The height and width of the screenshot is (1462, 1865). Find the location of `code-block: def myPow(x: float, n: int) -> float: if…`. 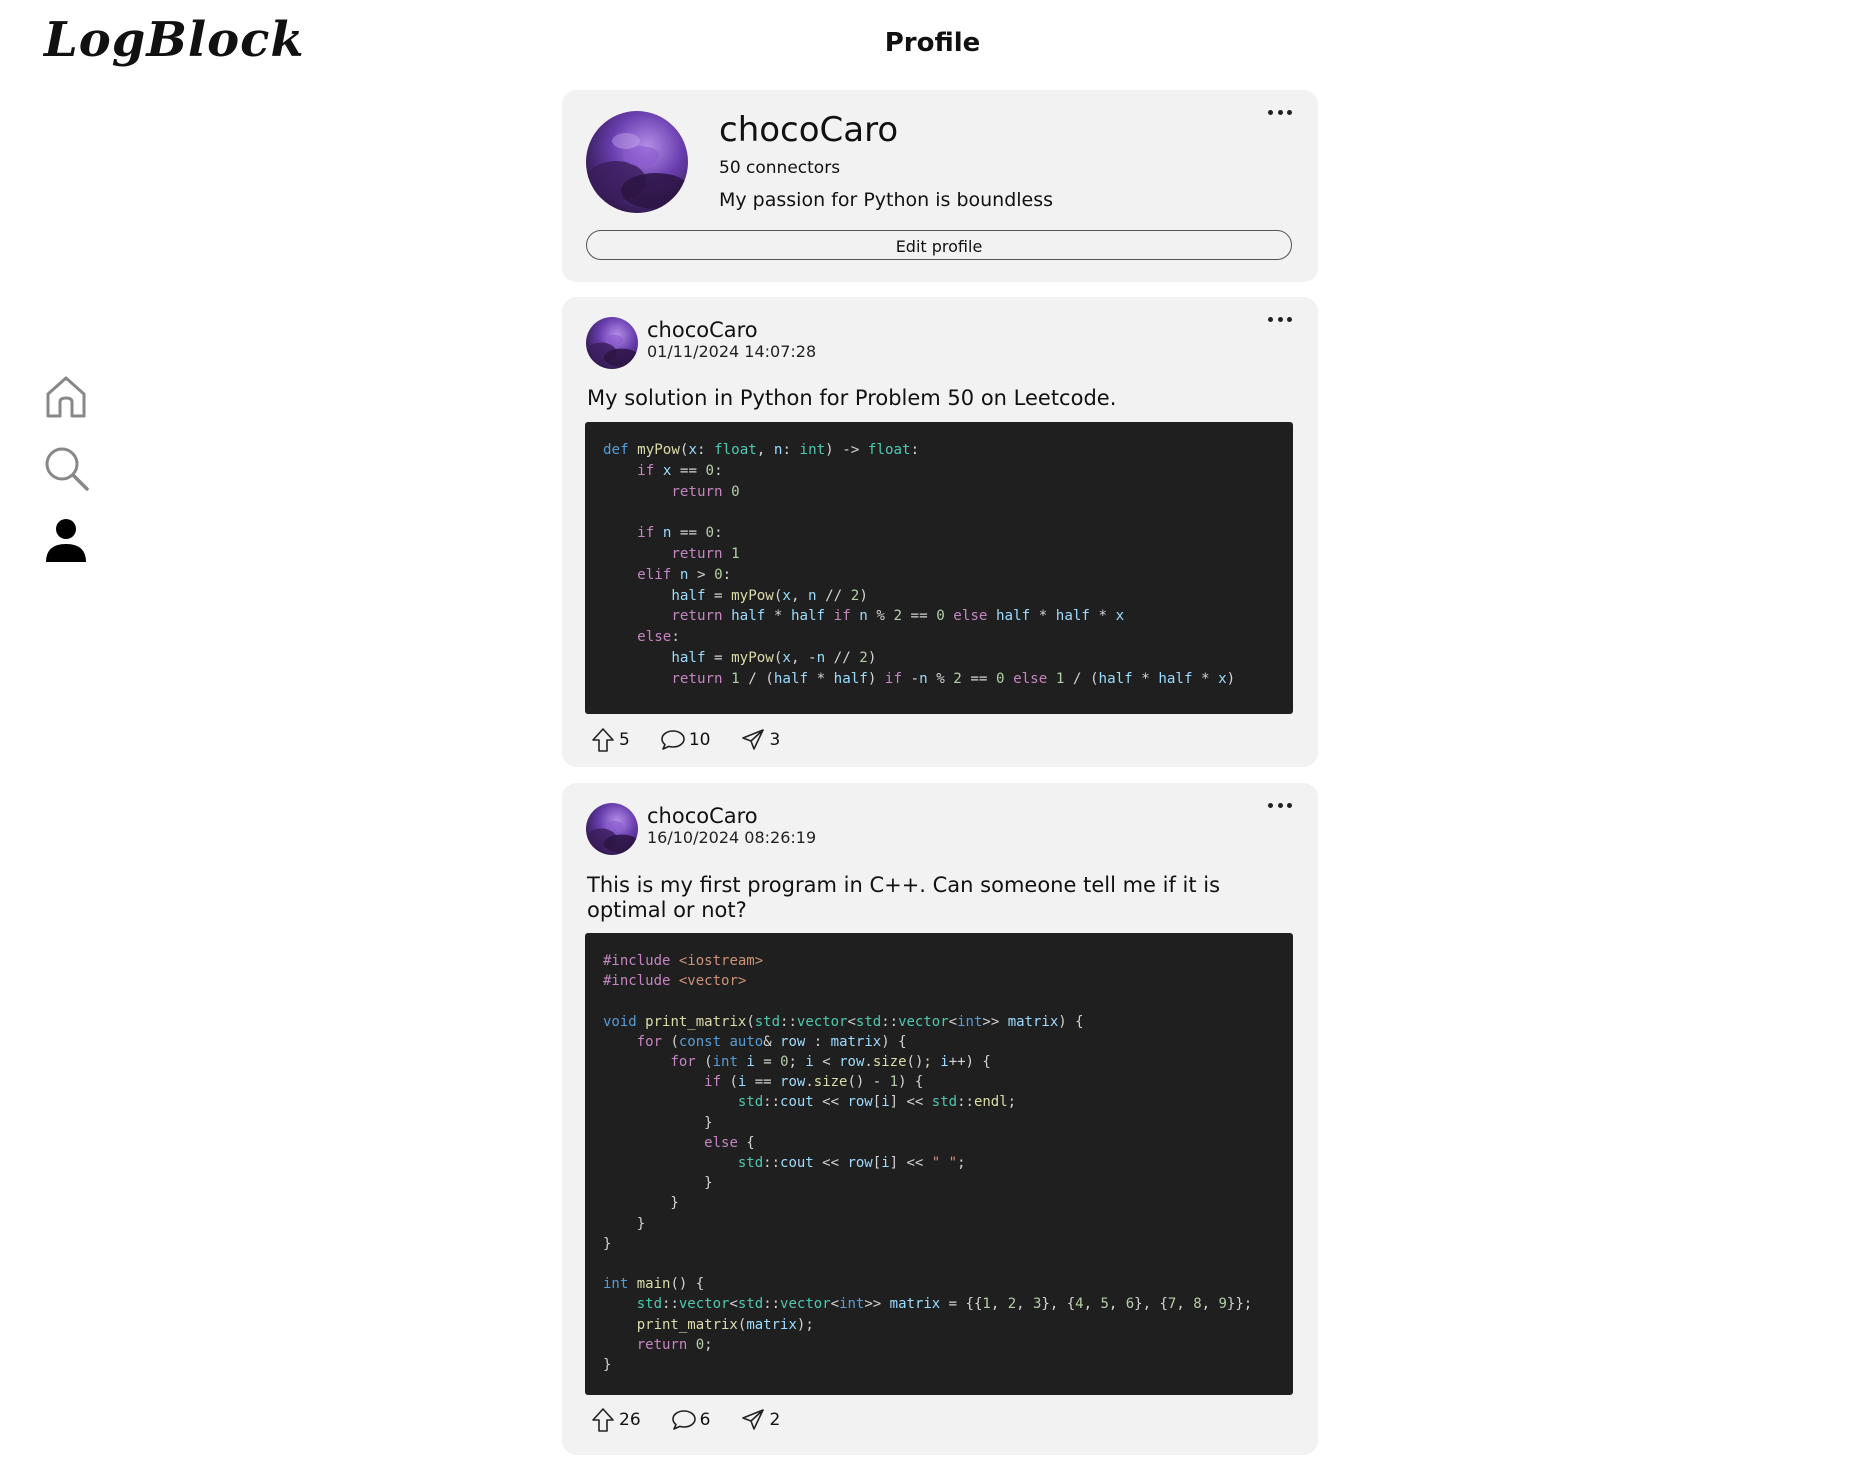

code-block: def myPow(x: float, n: int) -> float: if… is located at coordinates (939, 568).